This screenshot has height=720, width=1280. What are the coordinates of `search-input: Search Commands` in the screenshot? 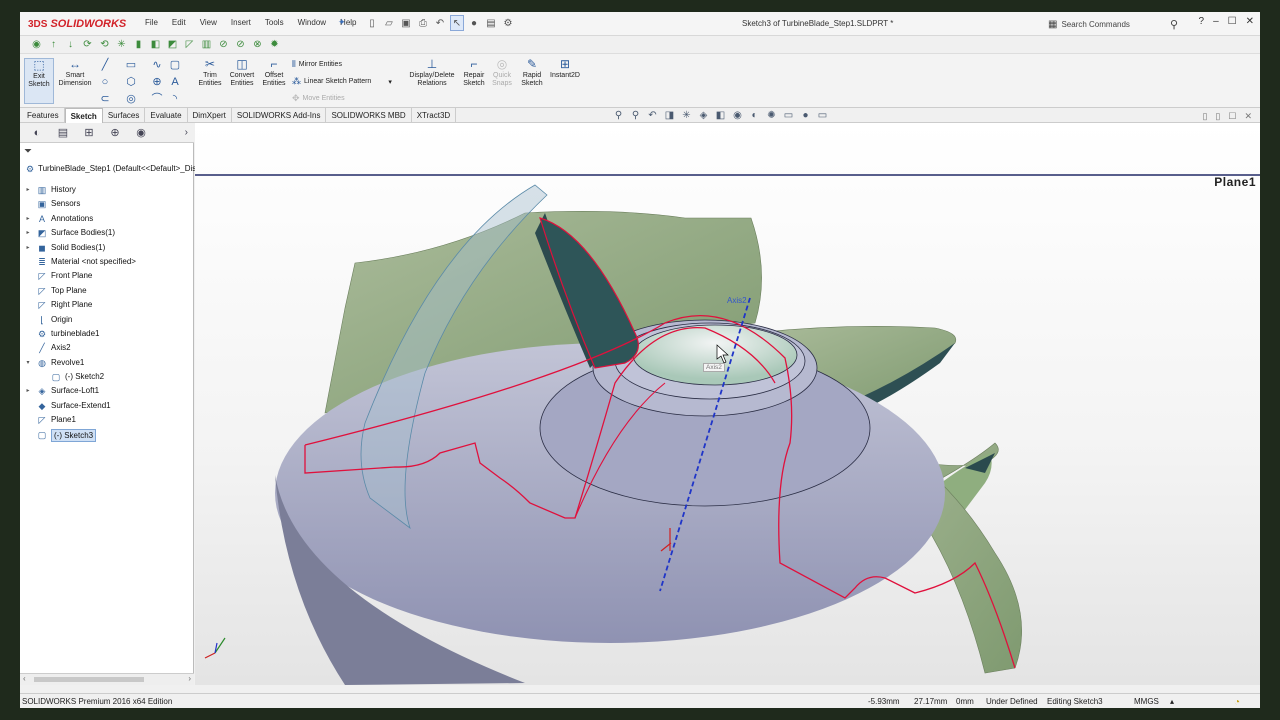 It's located at (1095, 24).